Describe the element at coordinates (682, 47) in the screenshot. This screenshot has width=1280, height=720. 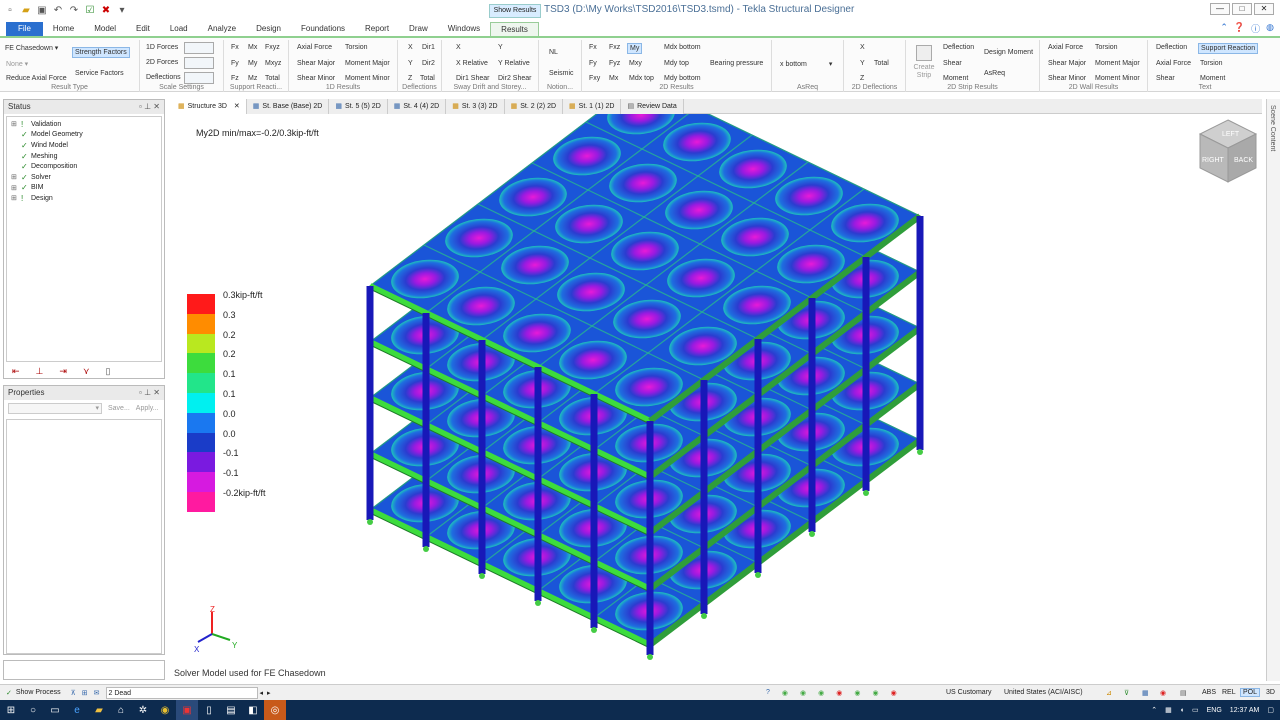
I see `mdx-bottom: Mdx bottom` at that location.